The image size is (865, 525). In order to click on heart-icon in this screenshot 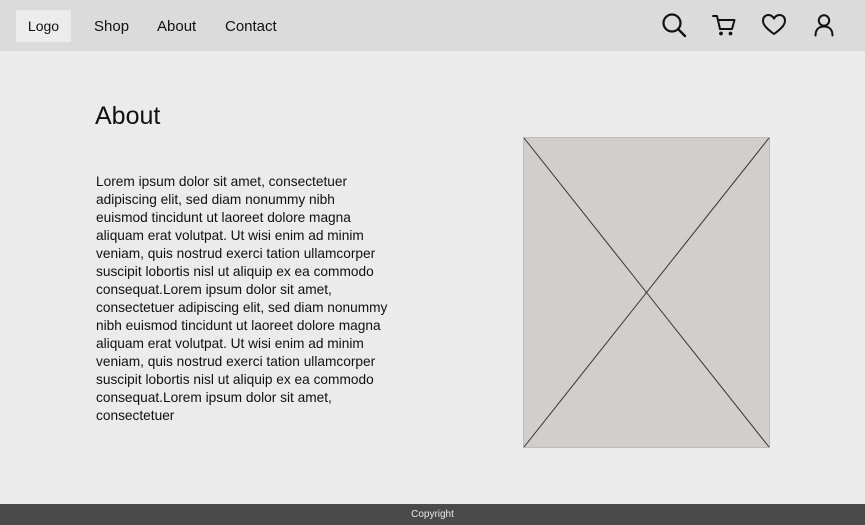, I will do `click(774, 25)`.